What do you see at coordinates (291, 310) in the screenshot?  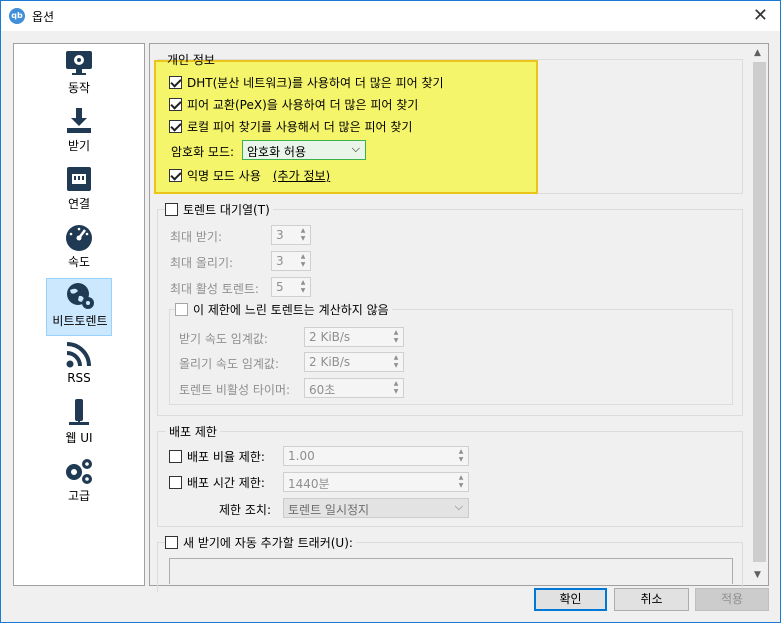 I see `slow-torrents-label: 이 제한에 느린 토렌트는 계산하지 않음` at bounding box center [291, 310].